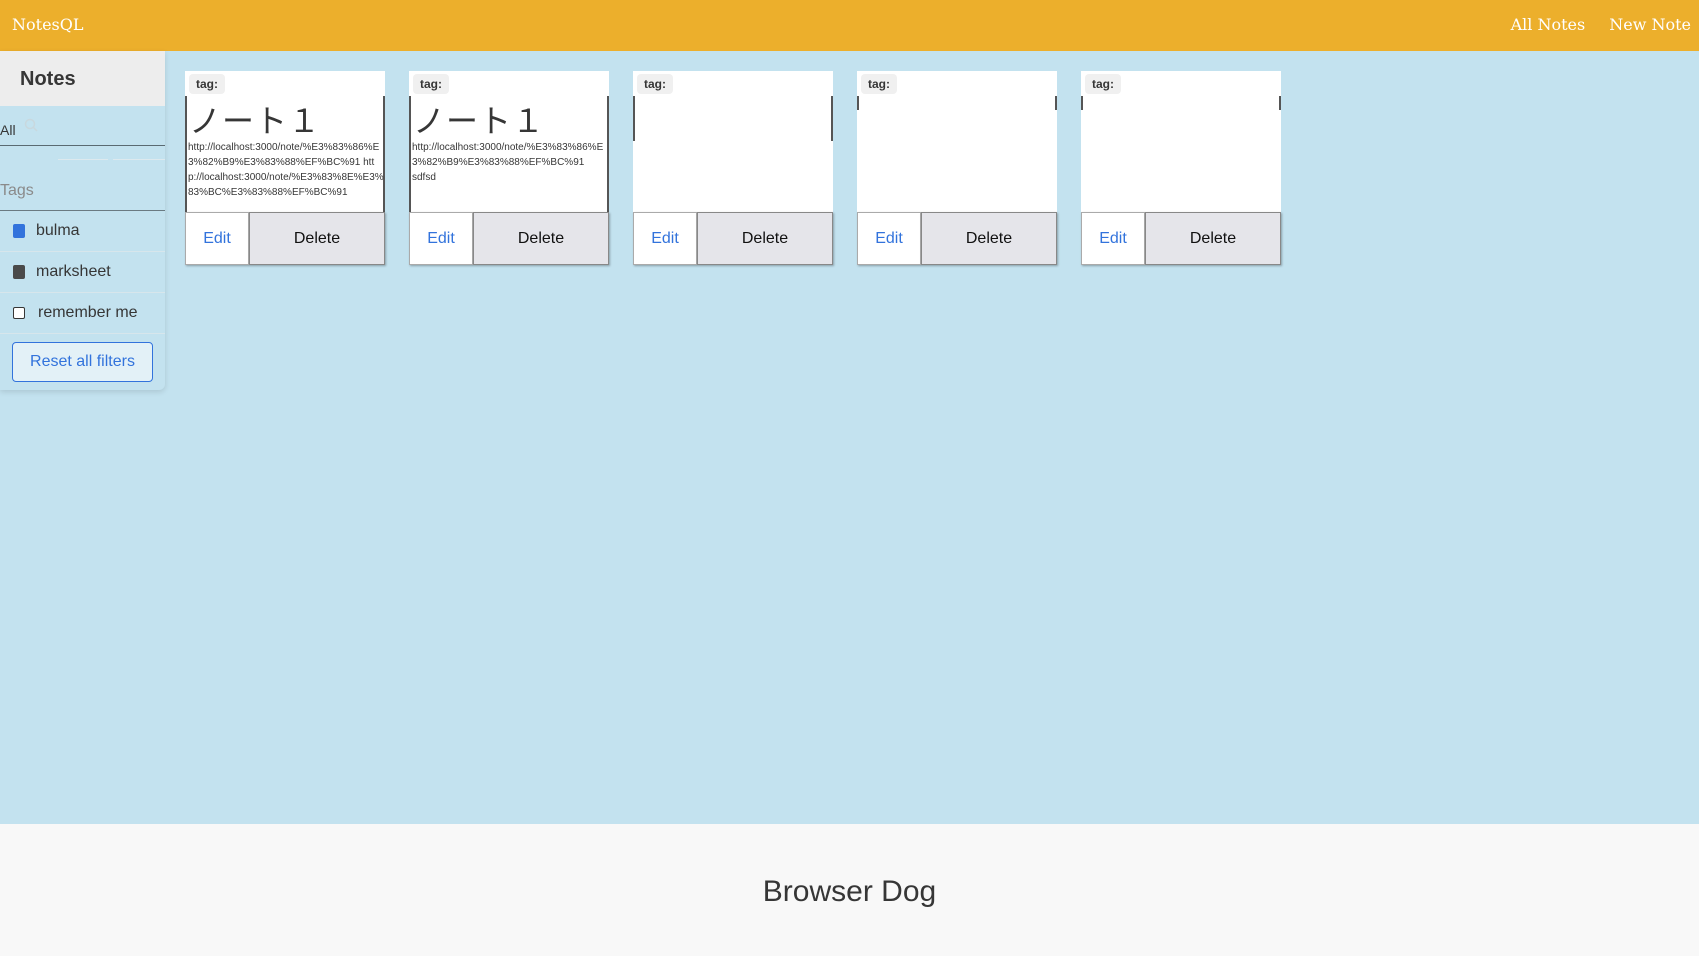  What do you see at coordinates (82, 145) in the screenshot?
I see `search-input` at bounding box center [82, 145].